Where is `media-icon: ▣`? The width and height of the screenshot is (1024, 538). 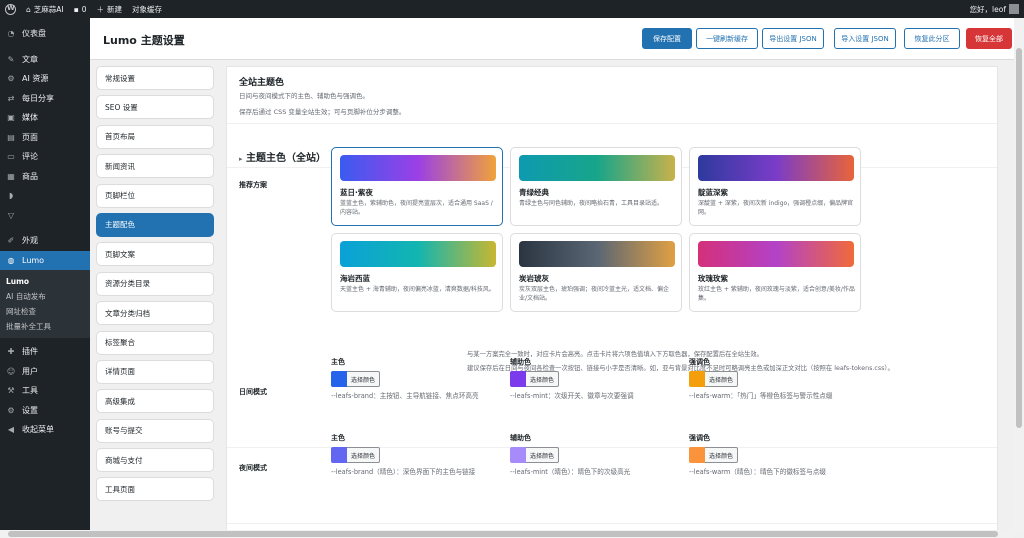 media-icon: ▣ is located at coordinates (11, 118).